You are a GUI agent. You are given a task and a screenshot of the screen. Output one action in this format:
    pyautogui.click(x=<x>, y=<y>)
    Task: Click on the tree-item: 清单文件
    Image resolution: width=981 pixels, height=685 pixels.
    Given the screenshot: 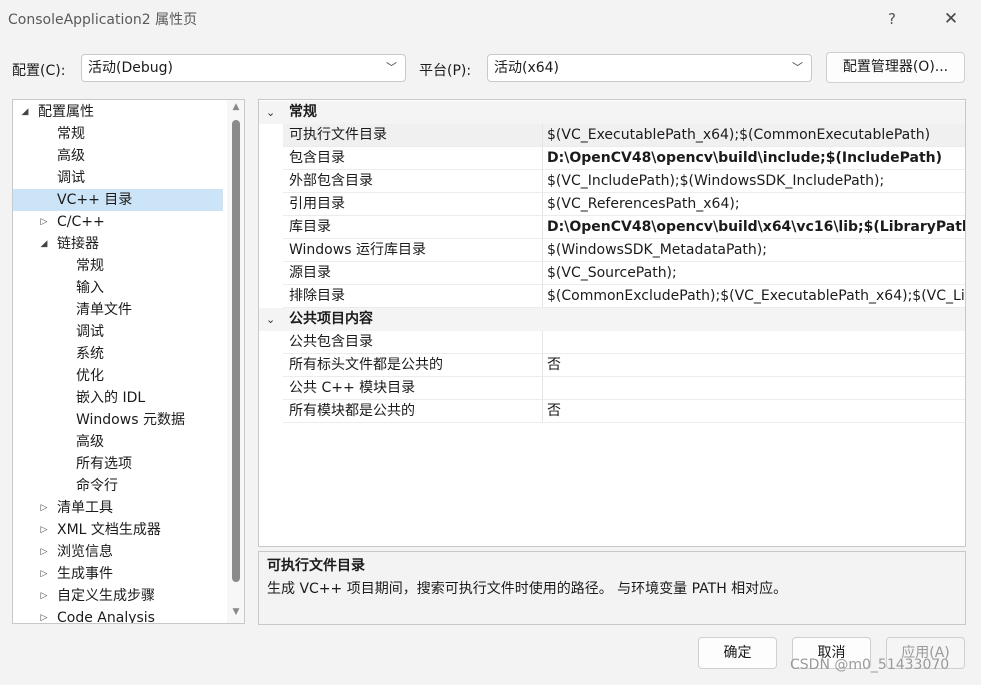 What is the action you would take?
    pyautogui.click(x=118, y=310)
    